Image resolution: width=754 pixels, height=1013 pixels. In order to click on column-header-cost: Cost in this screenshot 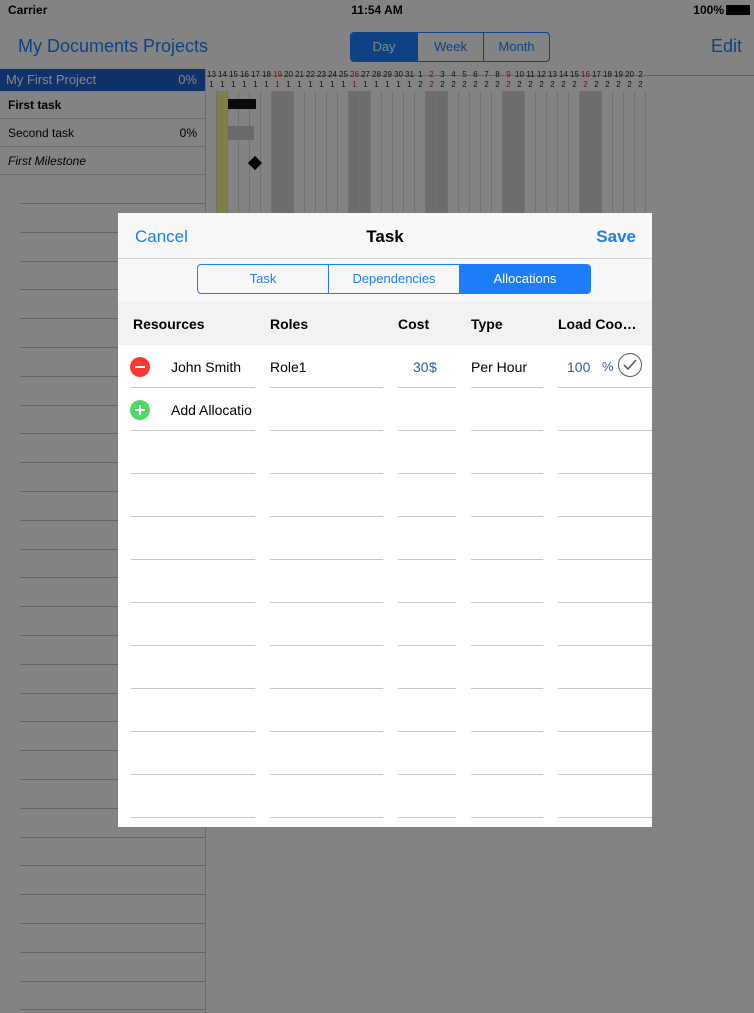, I will do `click(414, 324)`.